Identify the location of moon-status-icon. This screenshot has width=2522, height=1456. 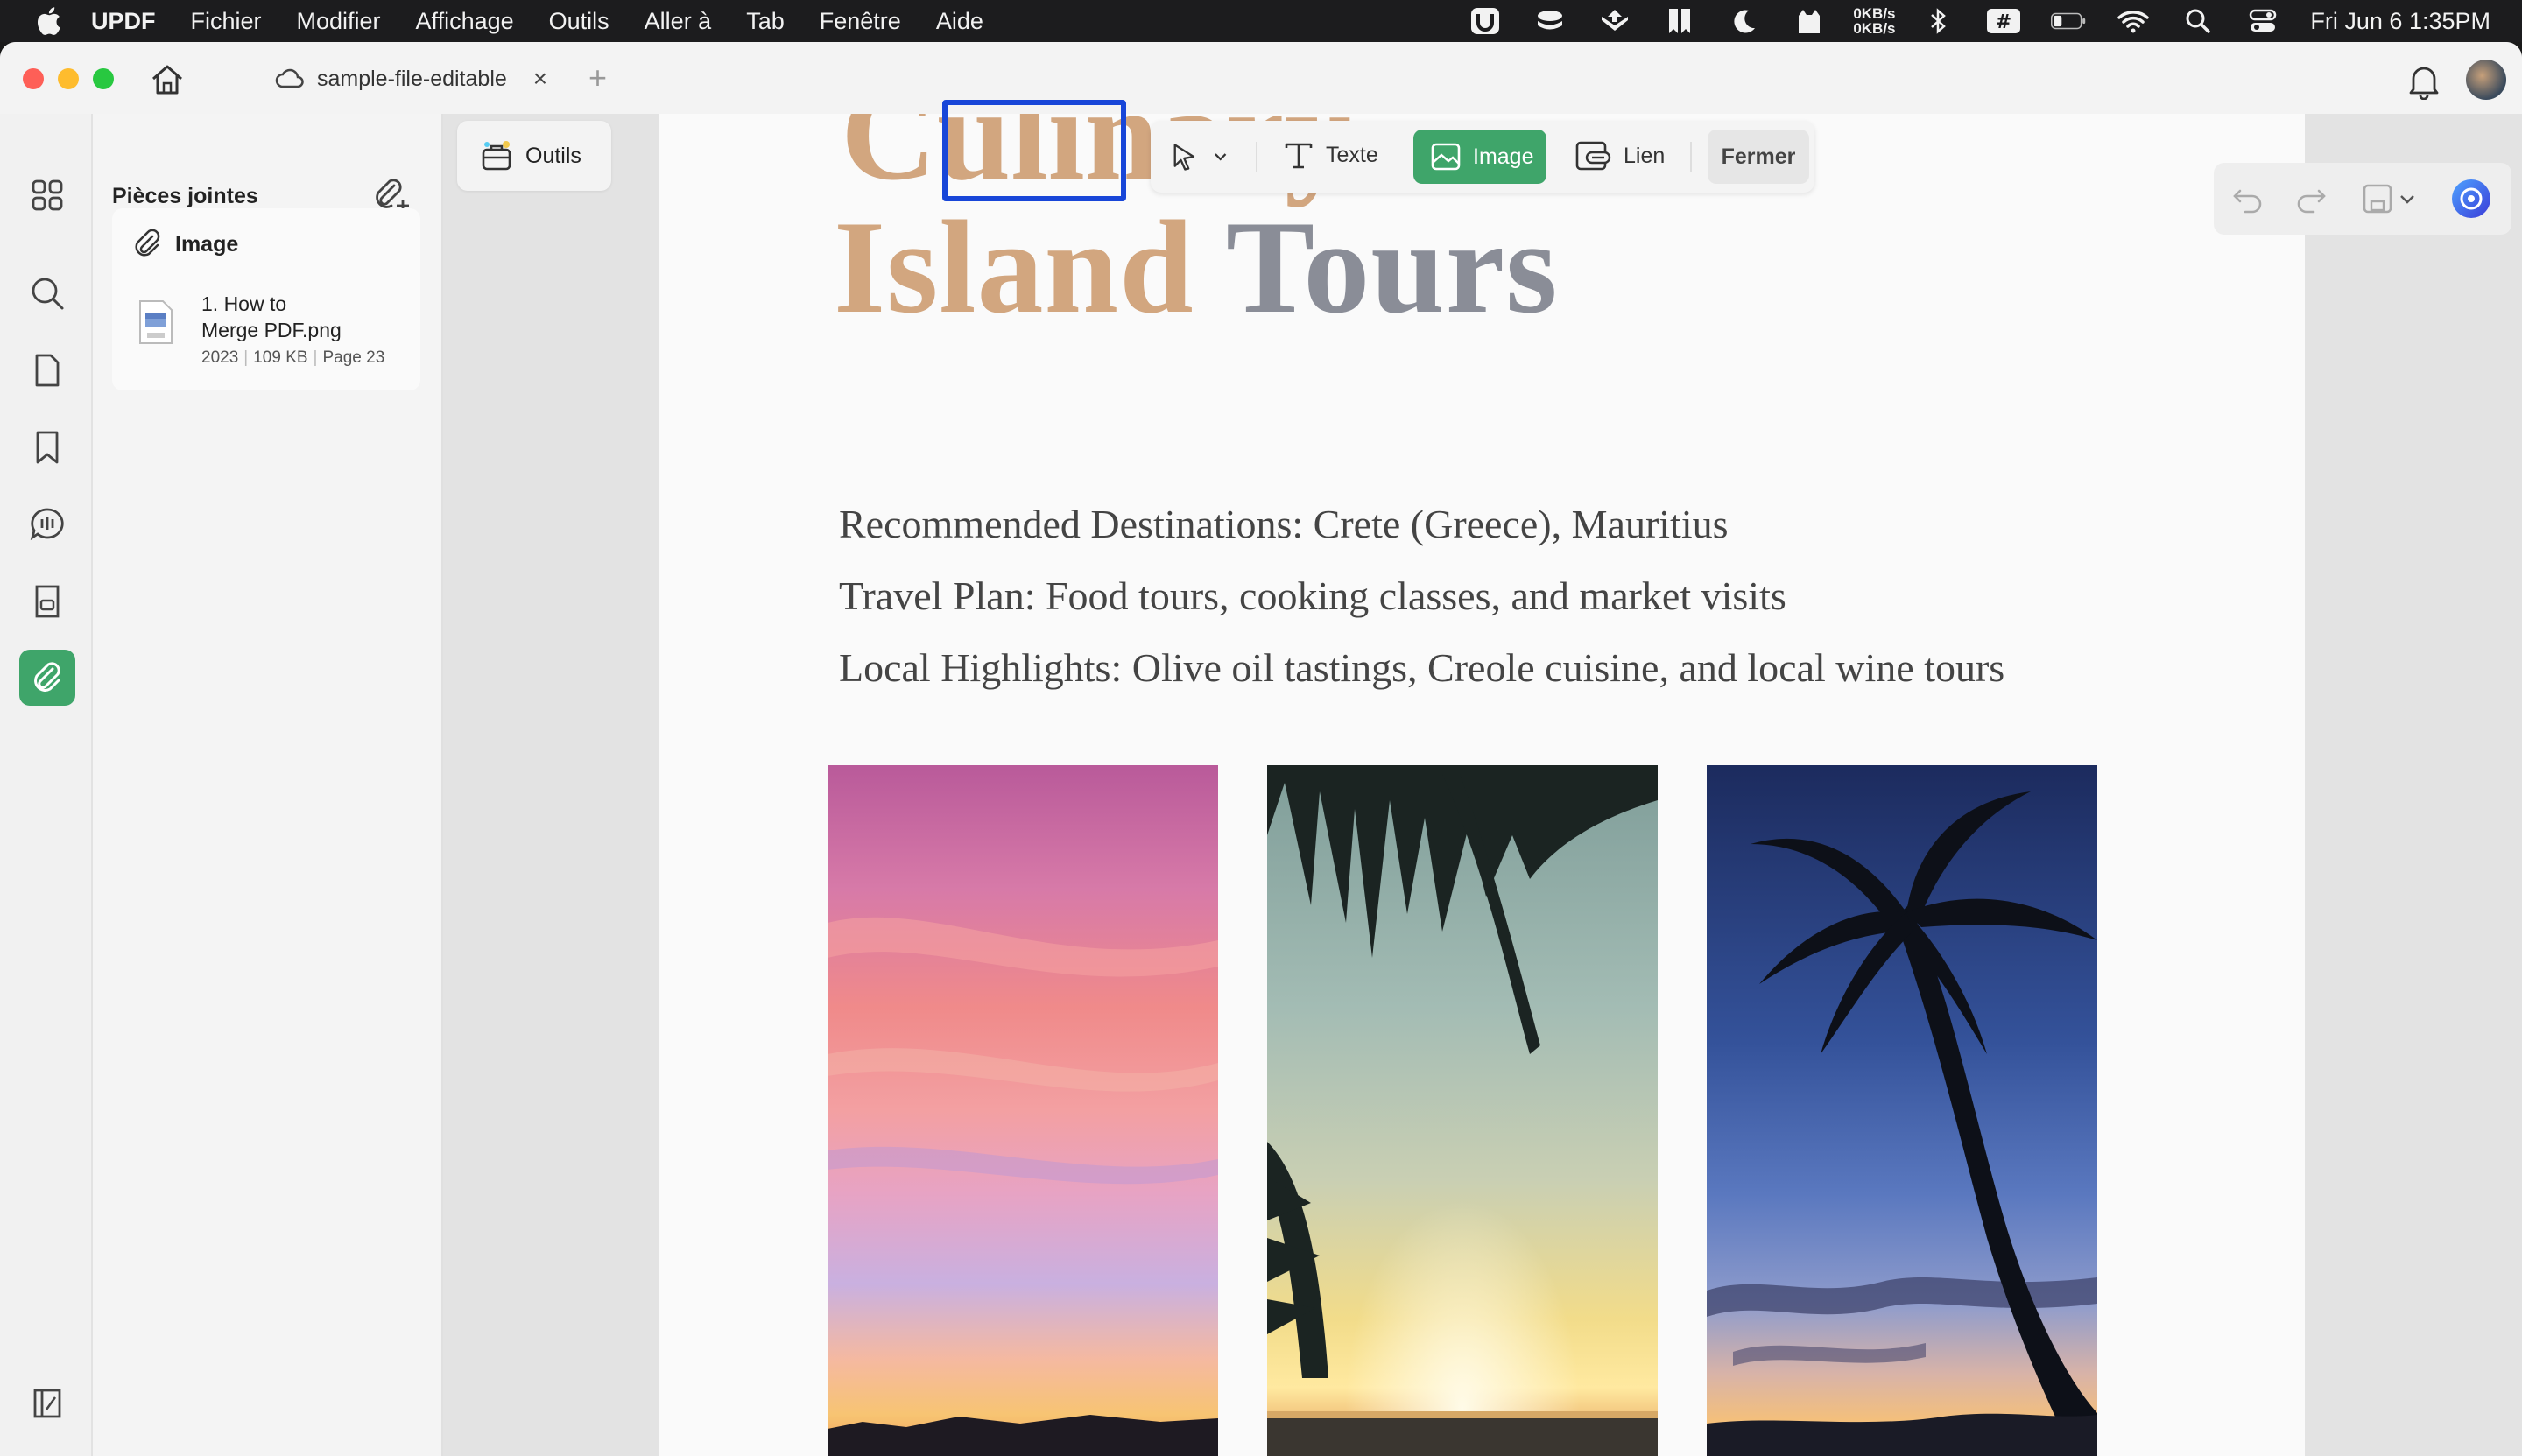
(1744, 21).